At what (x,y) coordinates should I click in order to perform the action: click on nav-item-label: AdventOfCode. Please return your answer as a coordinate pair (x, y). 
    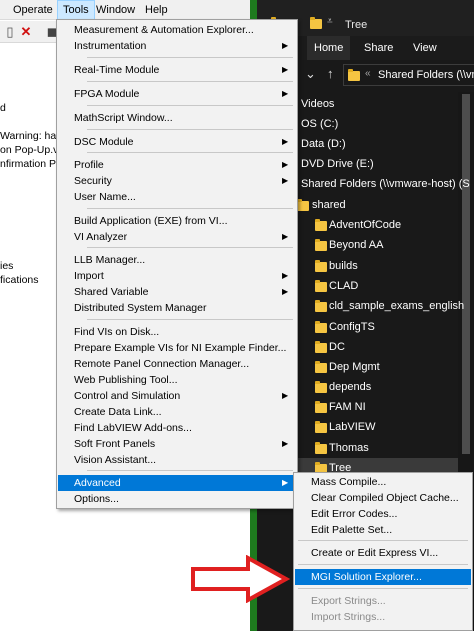
    Looking at the image, I should click on (365, 225).